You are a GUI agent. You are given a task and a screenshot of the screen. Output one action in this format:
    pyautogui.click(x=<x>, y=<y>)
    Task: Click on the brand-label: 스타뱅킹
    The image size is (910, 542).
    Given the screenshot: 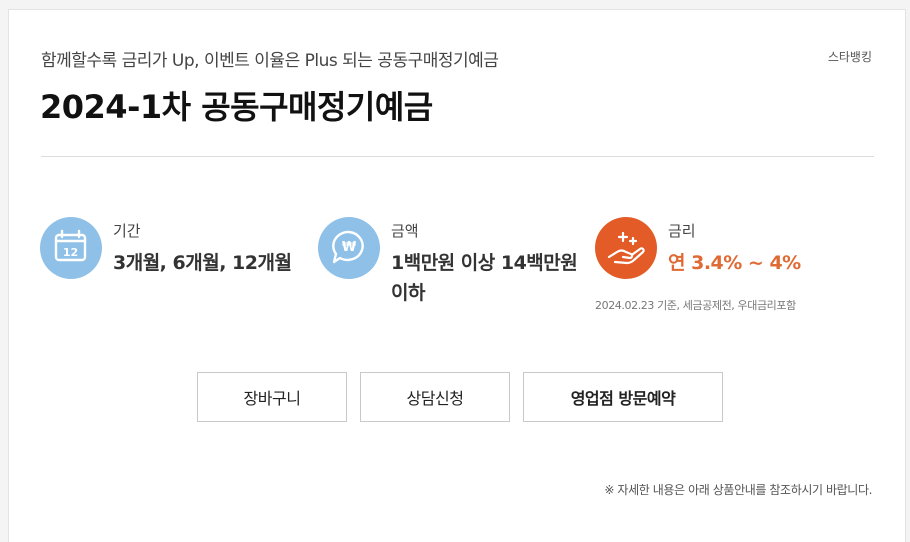 What is the action you would take?
    pyautogui.click(x=849, y=57)
    